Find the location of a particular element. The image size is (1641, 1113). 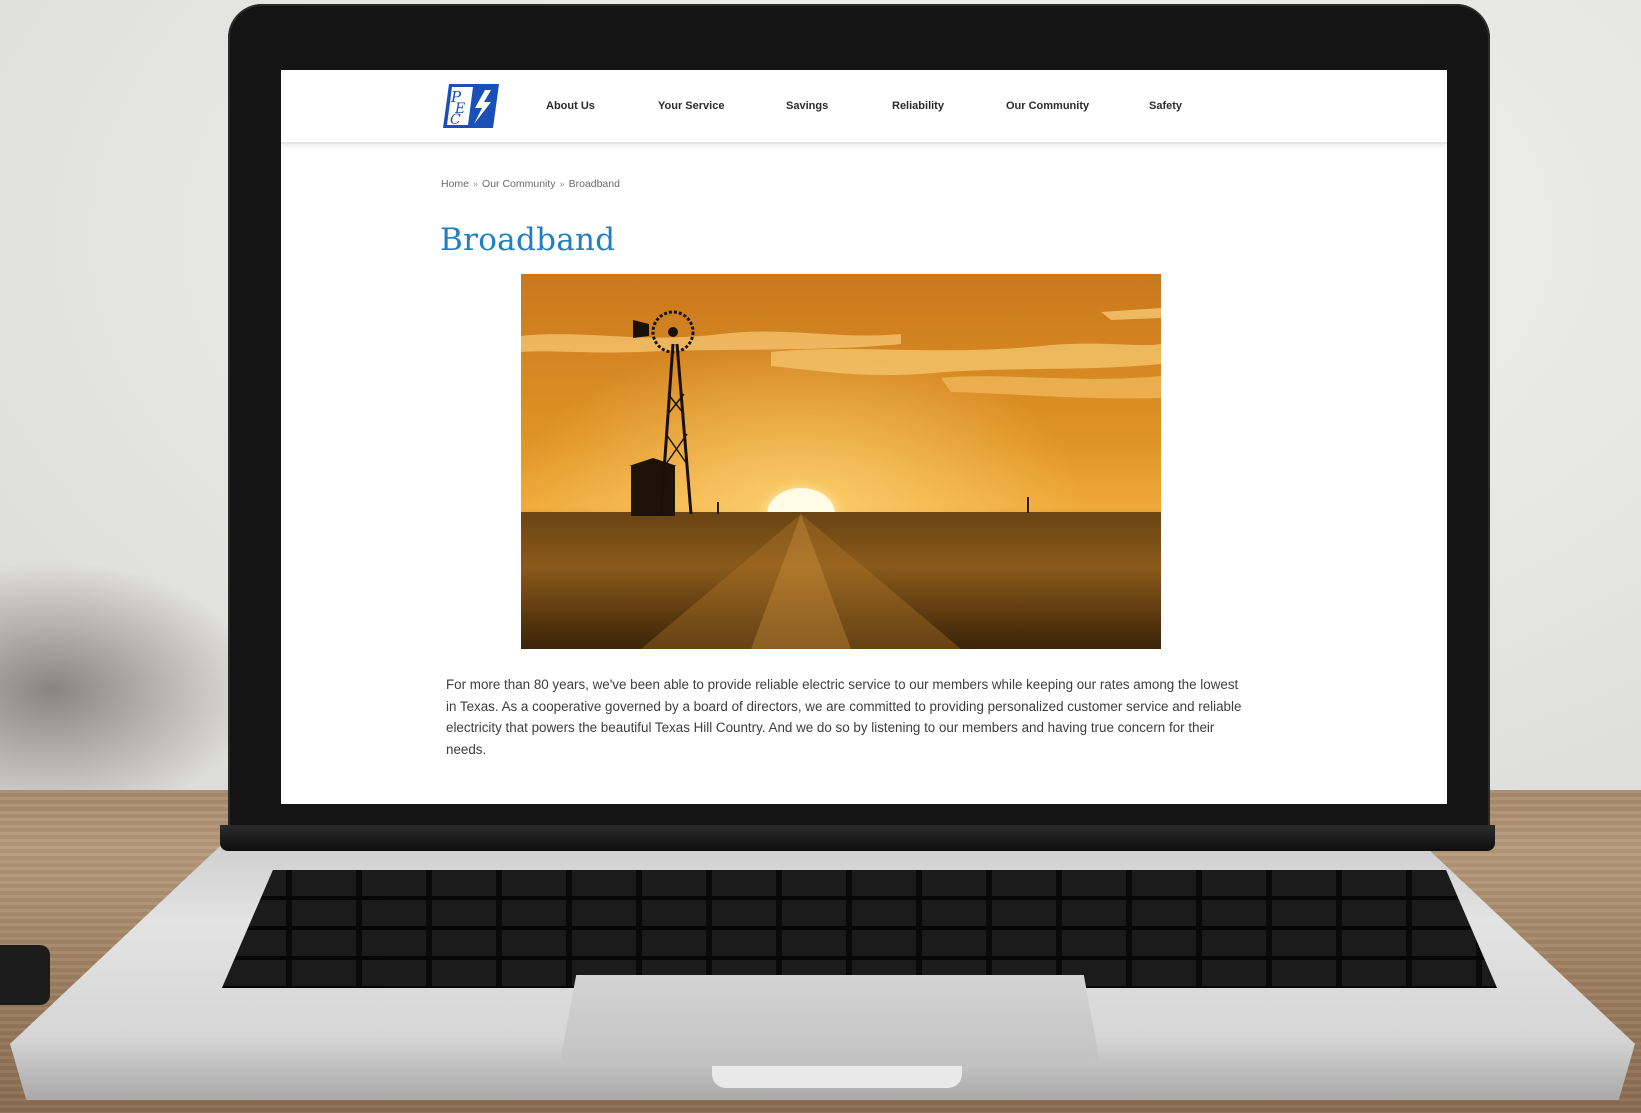

phone-object is located at coordinates (25, 975).